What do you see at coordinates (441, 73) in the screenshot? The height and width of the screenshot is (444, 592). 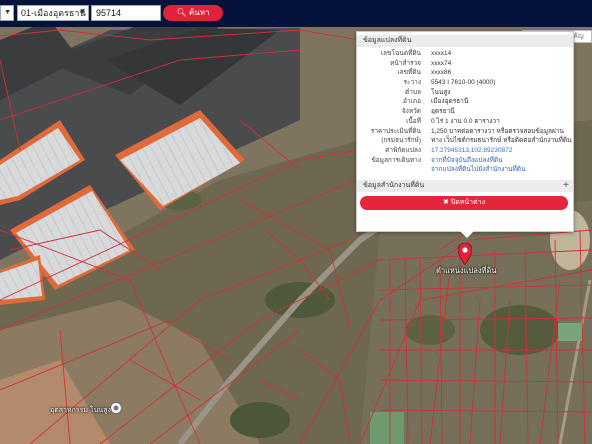 I see `info-row-value: xxxx86` at bounding box center [441, 73].